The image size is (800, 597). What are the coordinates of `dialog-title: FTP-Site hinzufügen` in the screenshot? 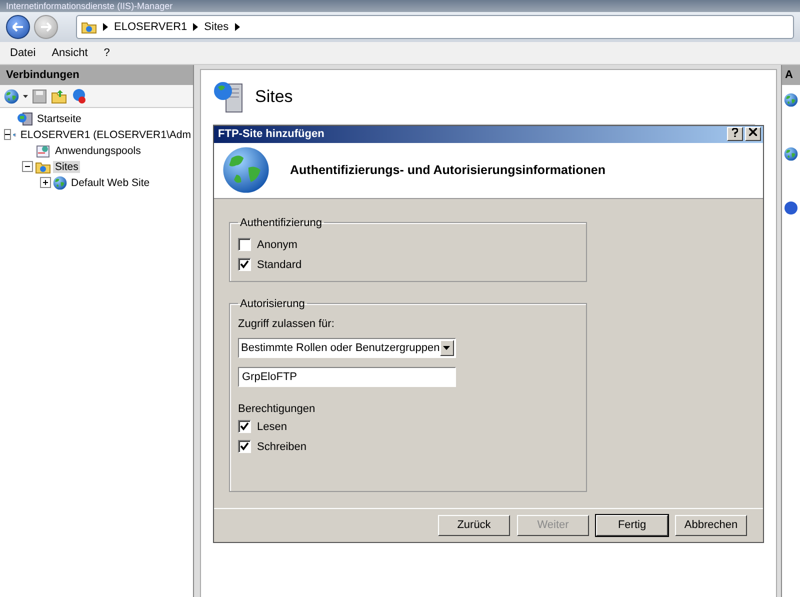 It's located at (271, 134).